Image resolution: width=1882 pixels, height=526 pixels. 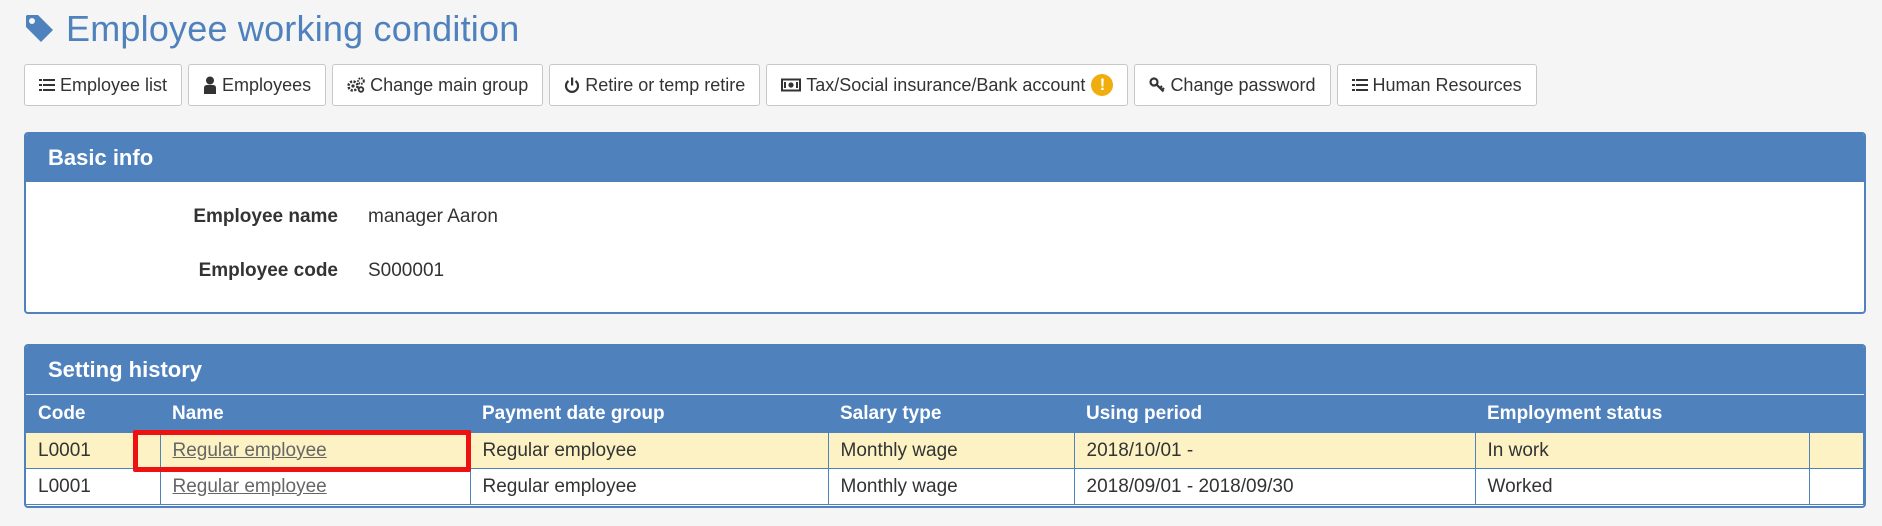 I want to click on employee-name-value: manager Aaron, so click(x=433, y=216).